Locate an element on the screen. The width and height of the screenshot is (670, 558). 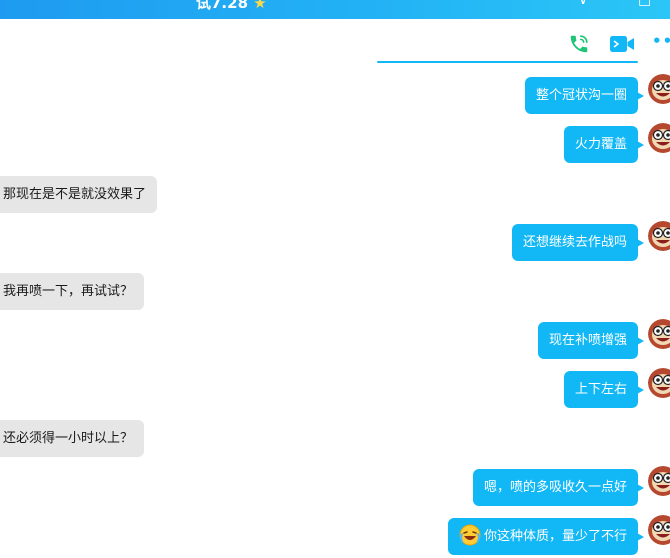
message-bubble: 那现在是不是就没效果了 is located at coordinates (78, 194).